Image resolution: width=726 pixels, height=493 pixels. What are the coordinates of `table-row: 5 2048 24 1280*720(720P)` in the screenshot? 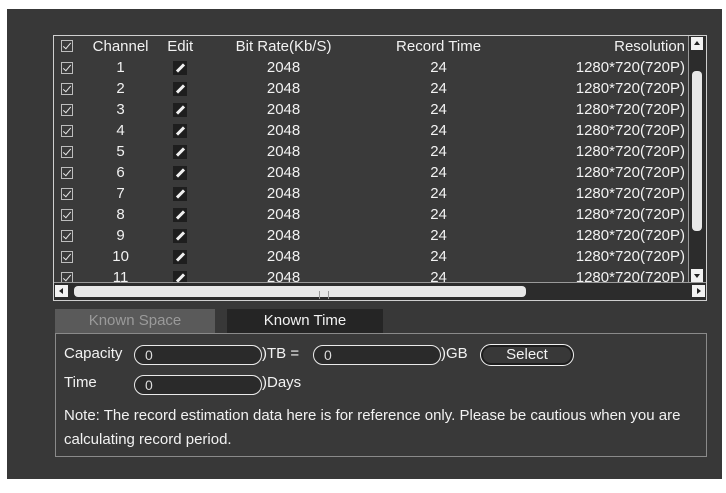 It's located at (371, 151).